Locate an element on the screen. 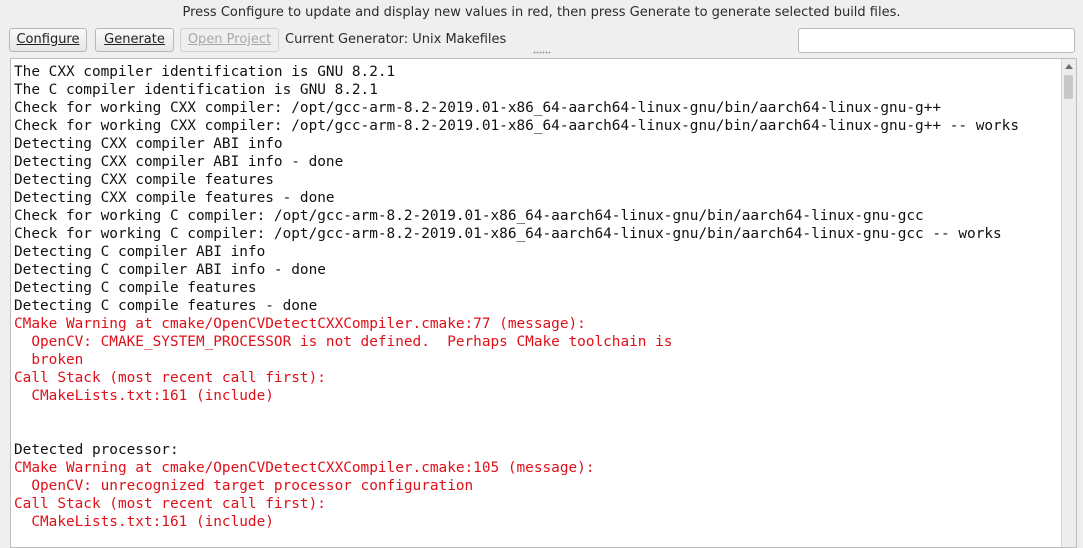  log-line: Detecting C compiler ABI info is located at coordinates (140, 252).